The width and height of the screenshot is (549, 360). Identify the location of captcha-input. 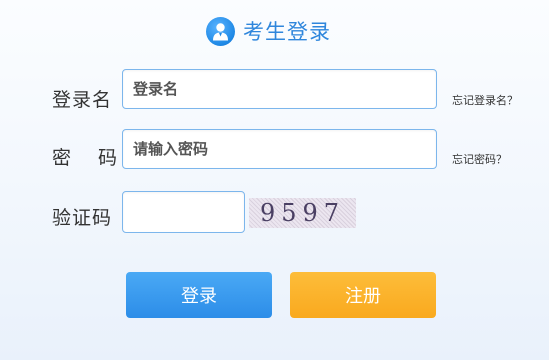
(183, 212).